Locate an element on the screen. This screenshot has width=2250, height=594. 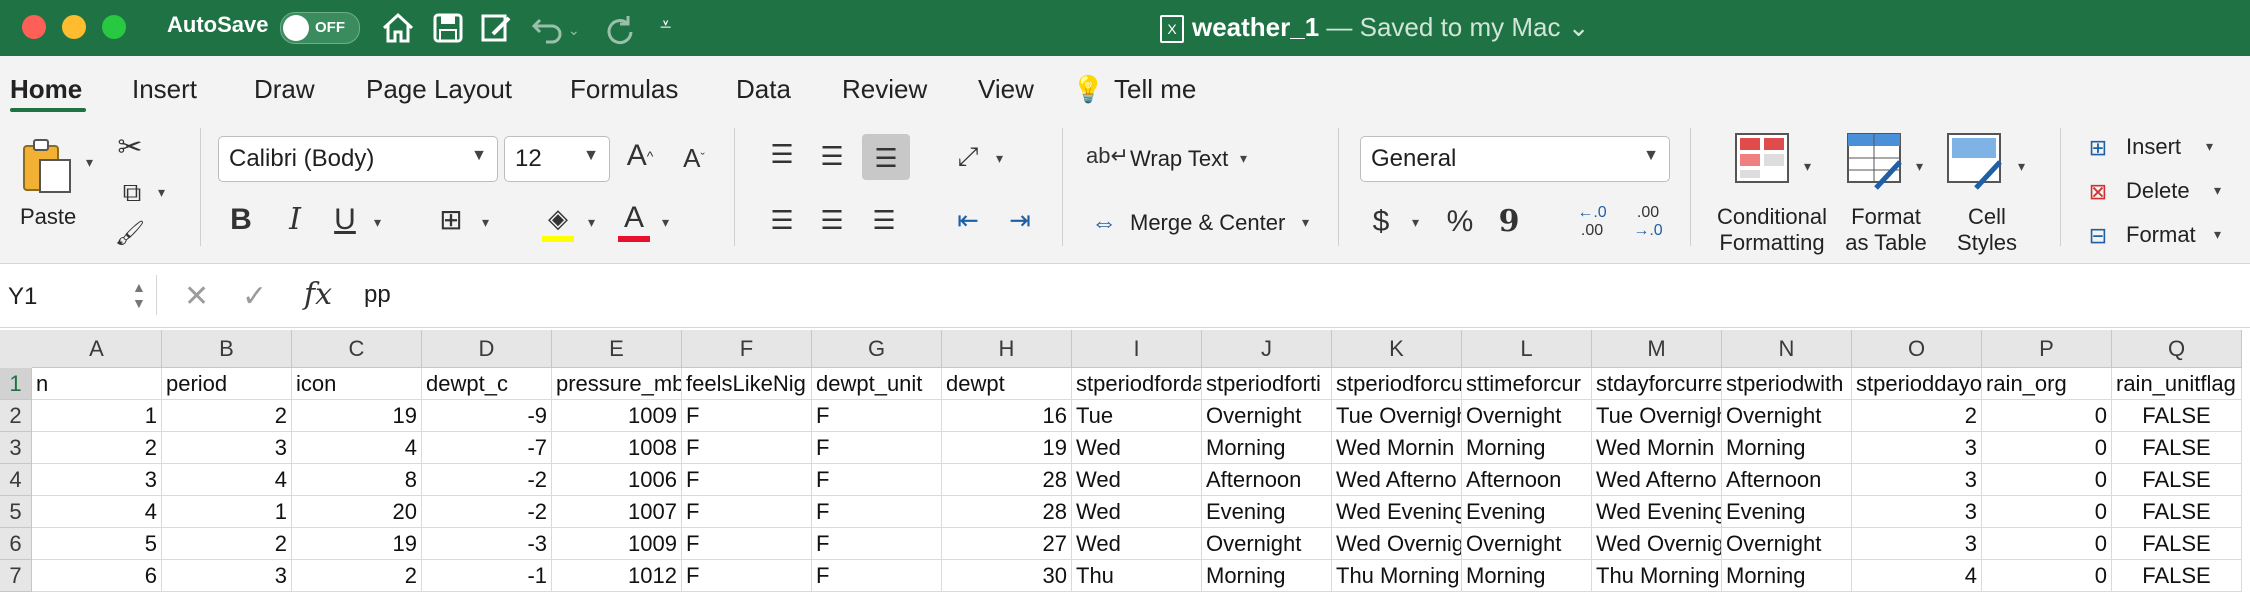
cell-k3: Wed Mornin is located at coordinates (1397, 448).